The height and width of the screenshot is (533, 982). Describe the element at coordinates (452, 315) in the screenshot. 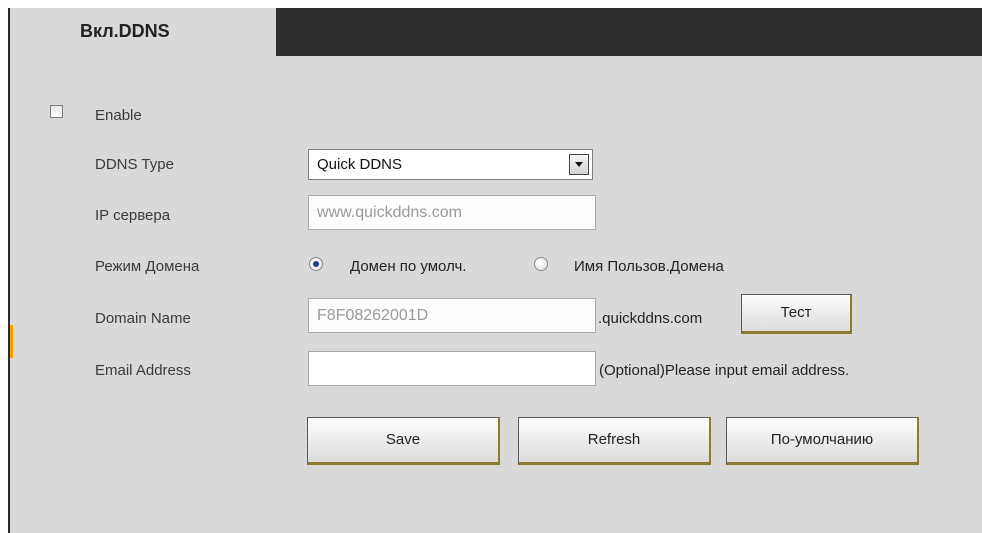

I see `domain-name-field: F8F08262001D` at that location.